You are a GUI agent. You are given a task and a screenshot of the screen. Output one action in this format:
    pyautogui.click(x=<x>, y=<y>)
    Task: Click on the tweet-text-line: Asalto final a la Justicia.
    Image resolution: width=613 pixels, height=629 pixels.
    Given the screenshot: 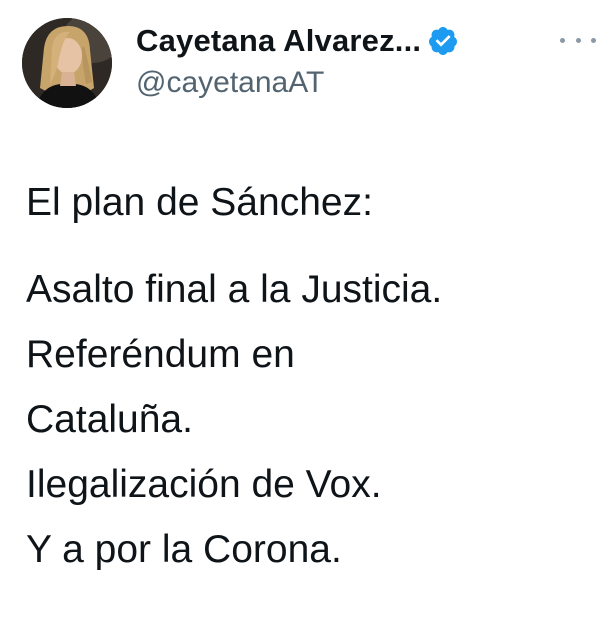 What is the action you would take?
    pyautogui.click(x=234, y=289)
    